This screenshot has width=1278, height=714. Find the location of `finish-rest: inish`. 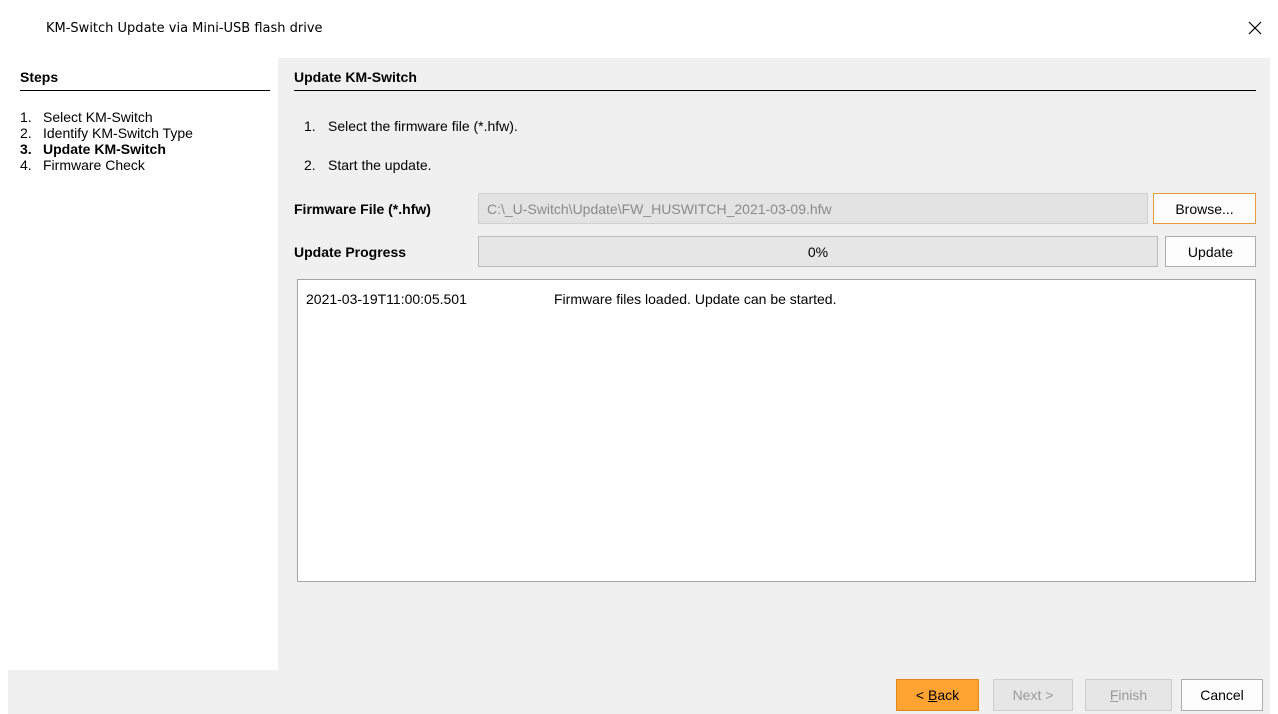

finish-rest: inish is located at coordinates (1133, 695).